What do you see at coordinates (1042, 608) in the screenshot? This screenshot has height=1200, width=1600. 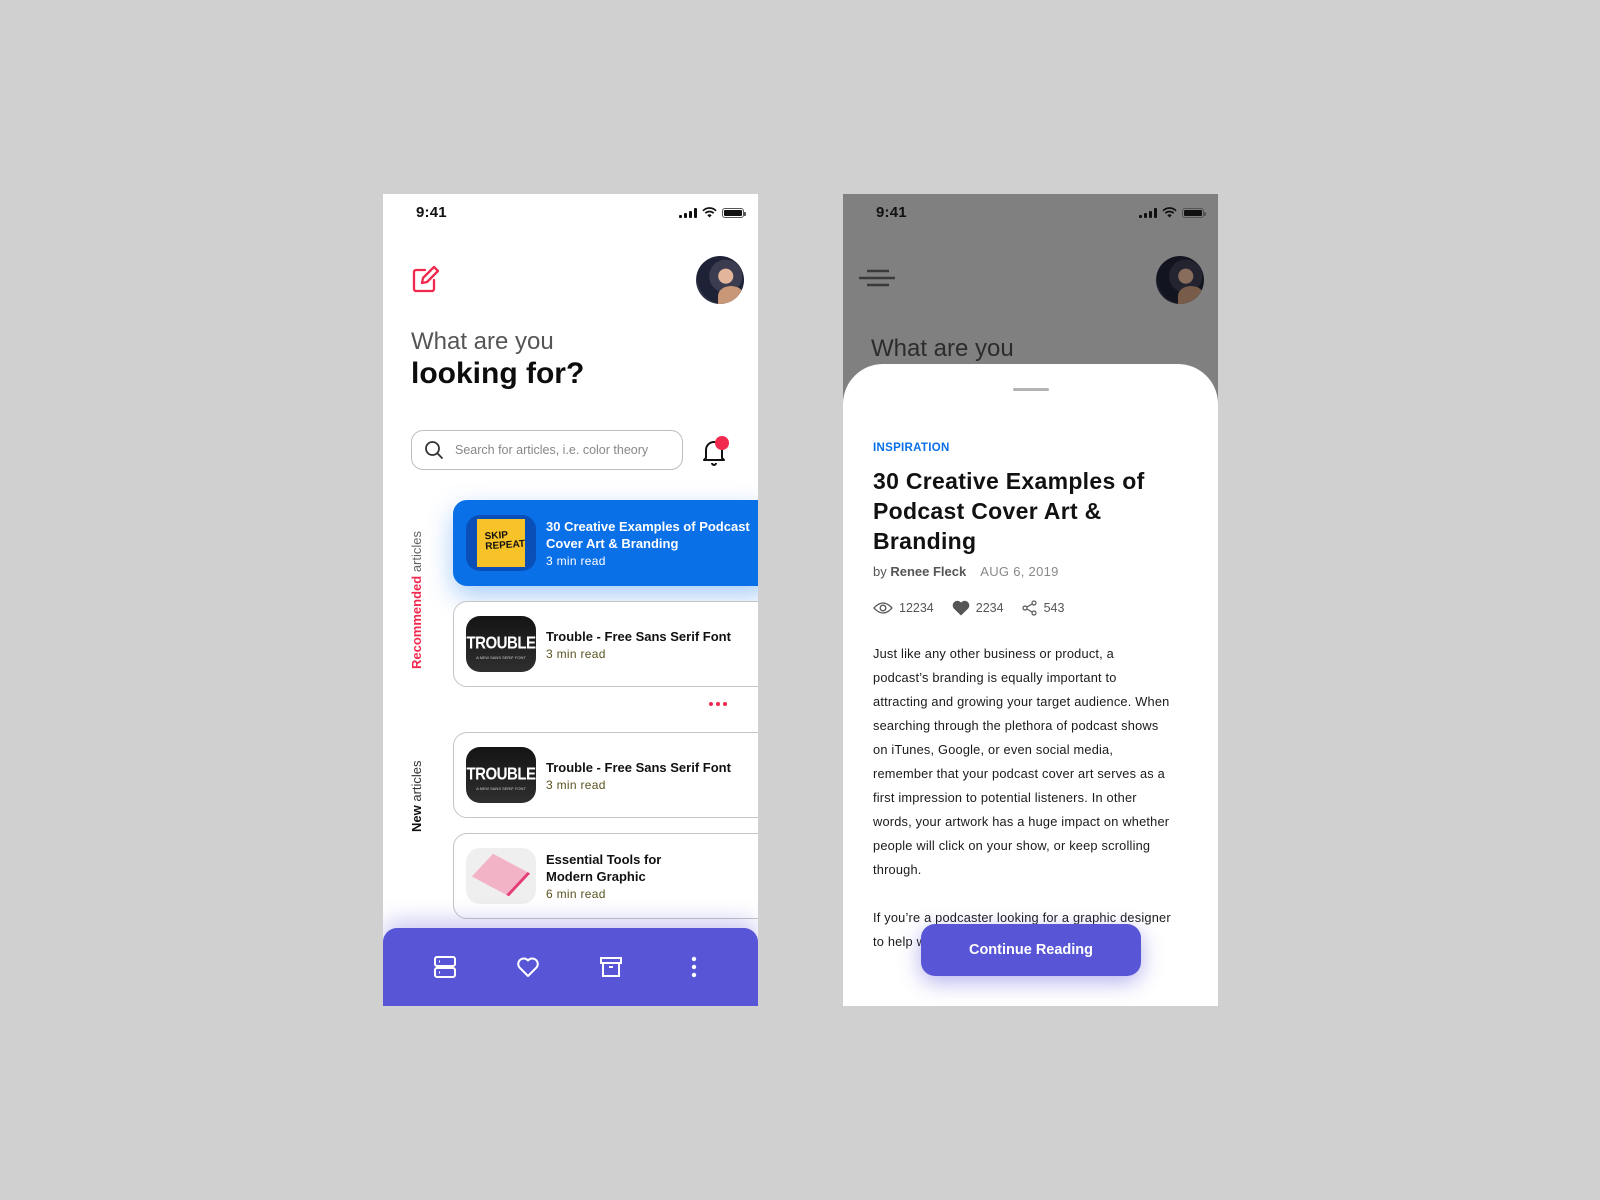 I see `shares-stat: 543` at bounding box center [1042, 608].